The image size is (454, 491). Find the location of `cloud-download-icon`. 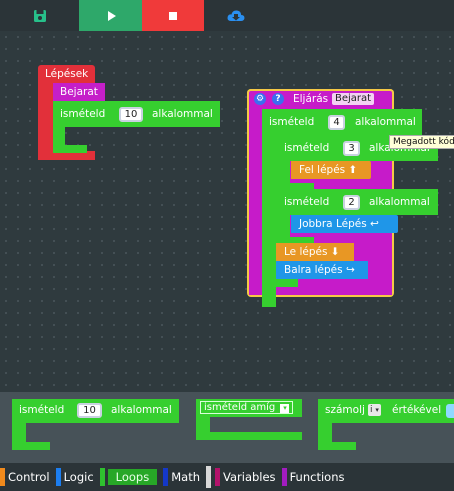

cloud-download-icon is located at coordinates (236, 15).